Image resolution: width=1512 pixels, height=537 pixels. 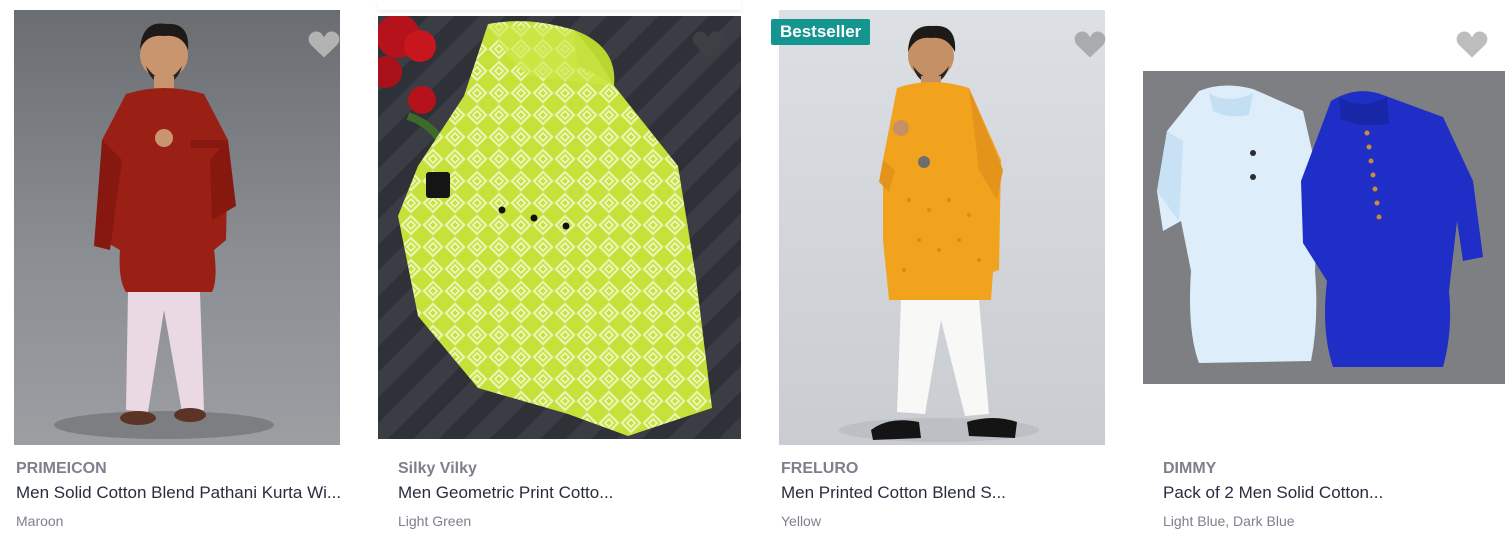 What do you see at coordinates (40, 521) in the screenshot?
I see `product-color: Maroon` at bounding box center [40, 521].